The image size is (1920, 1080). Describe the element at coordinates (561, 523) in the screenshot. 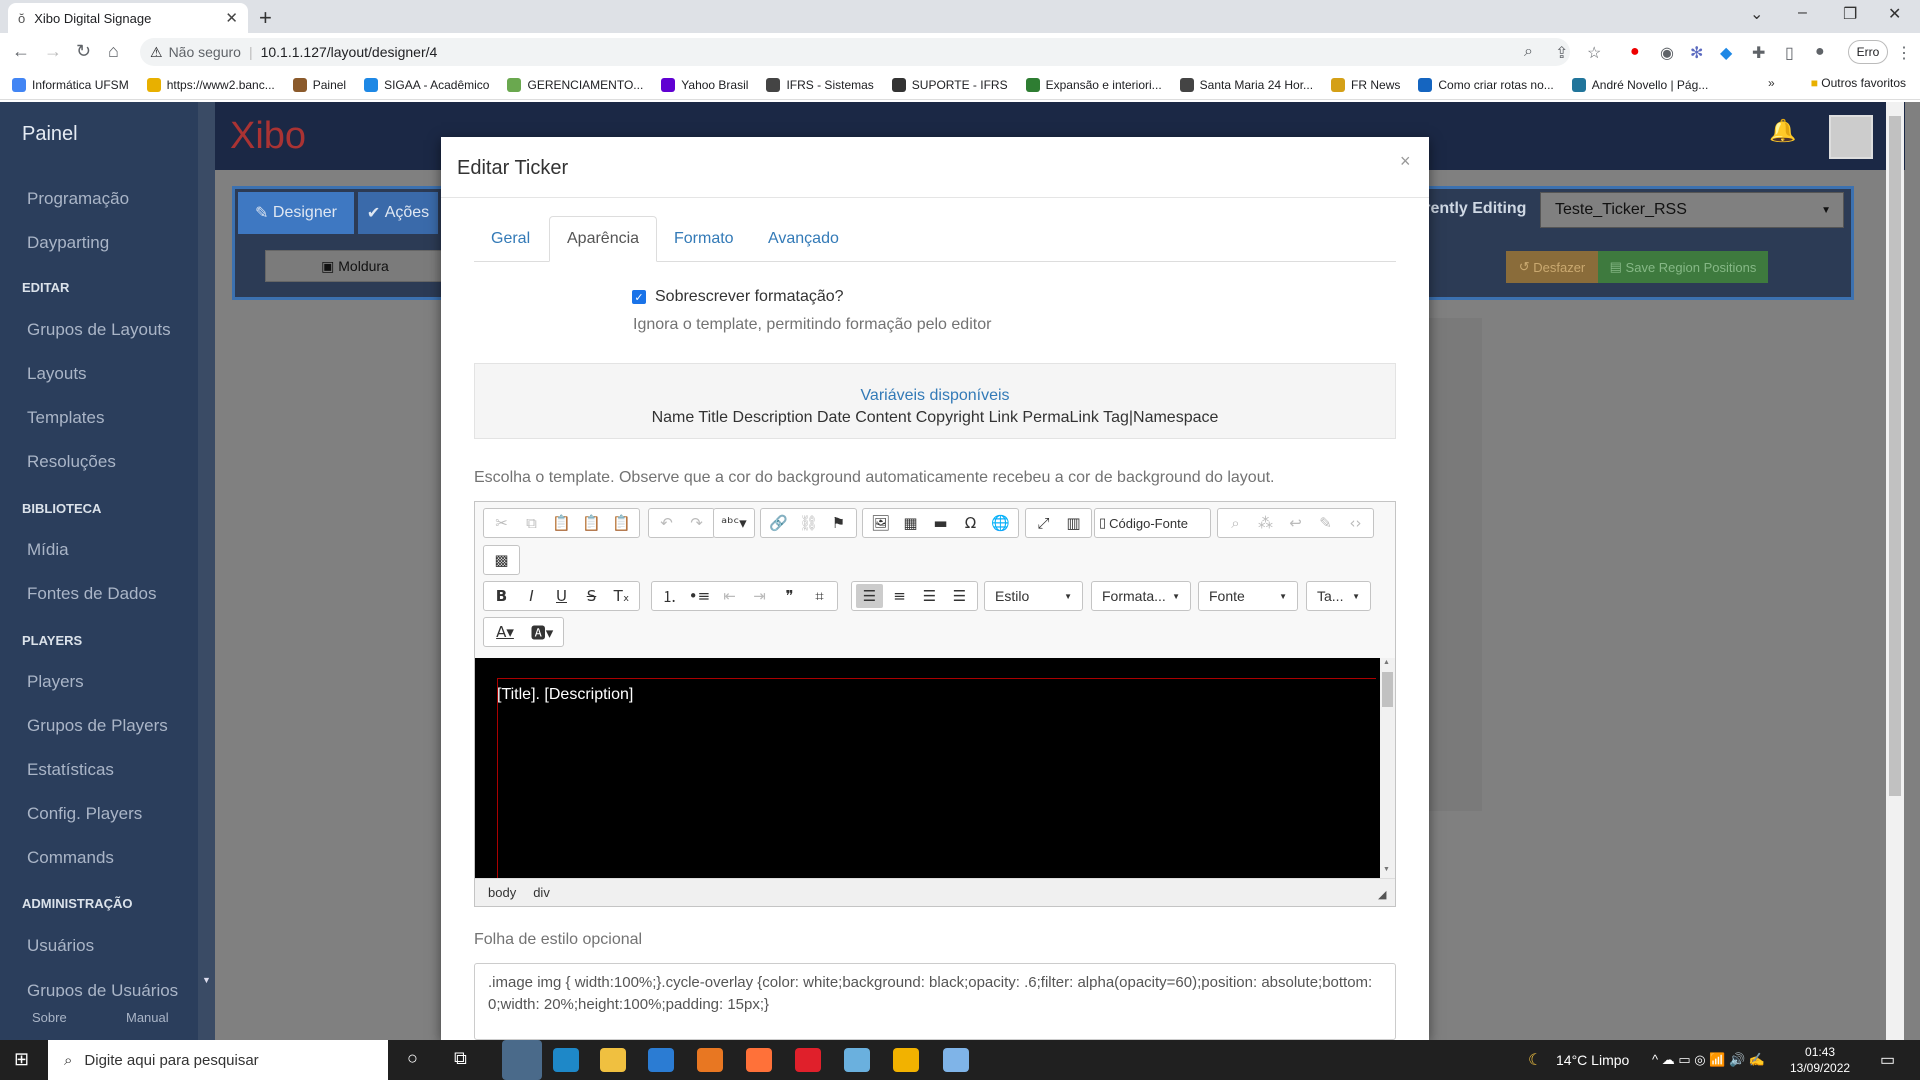

I see `paste-icon: 📋` at that location.